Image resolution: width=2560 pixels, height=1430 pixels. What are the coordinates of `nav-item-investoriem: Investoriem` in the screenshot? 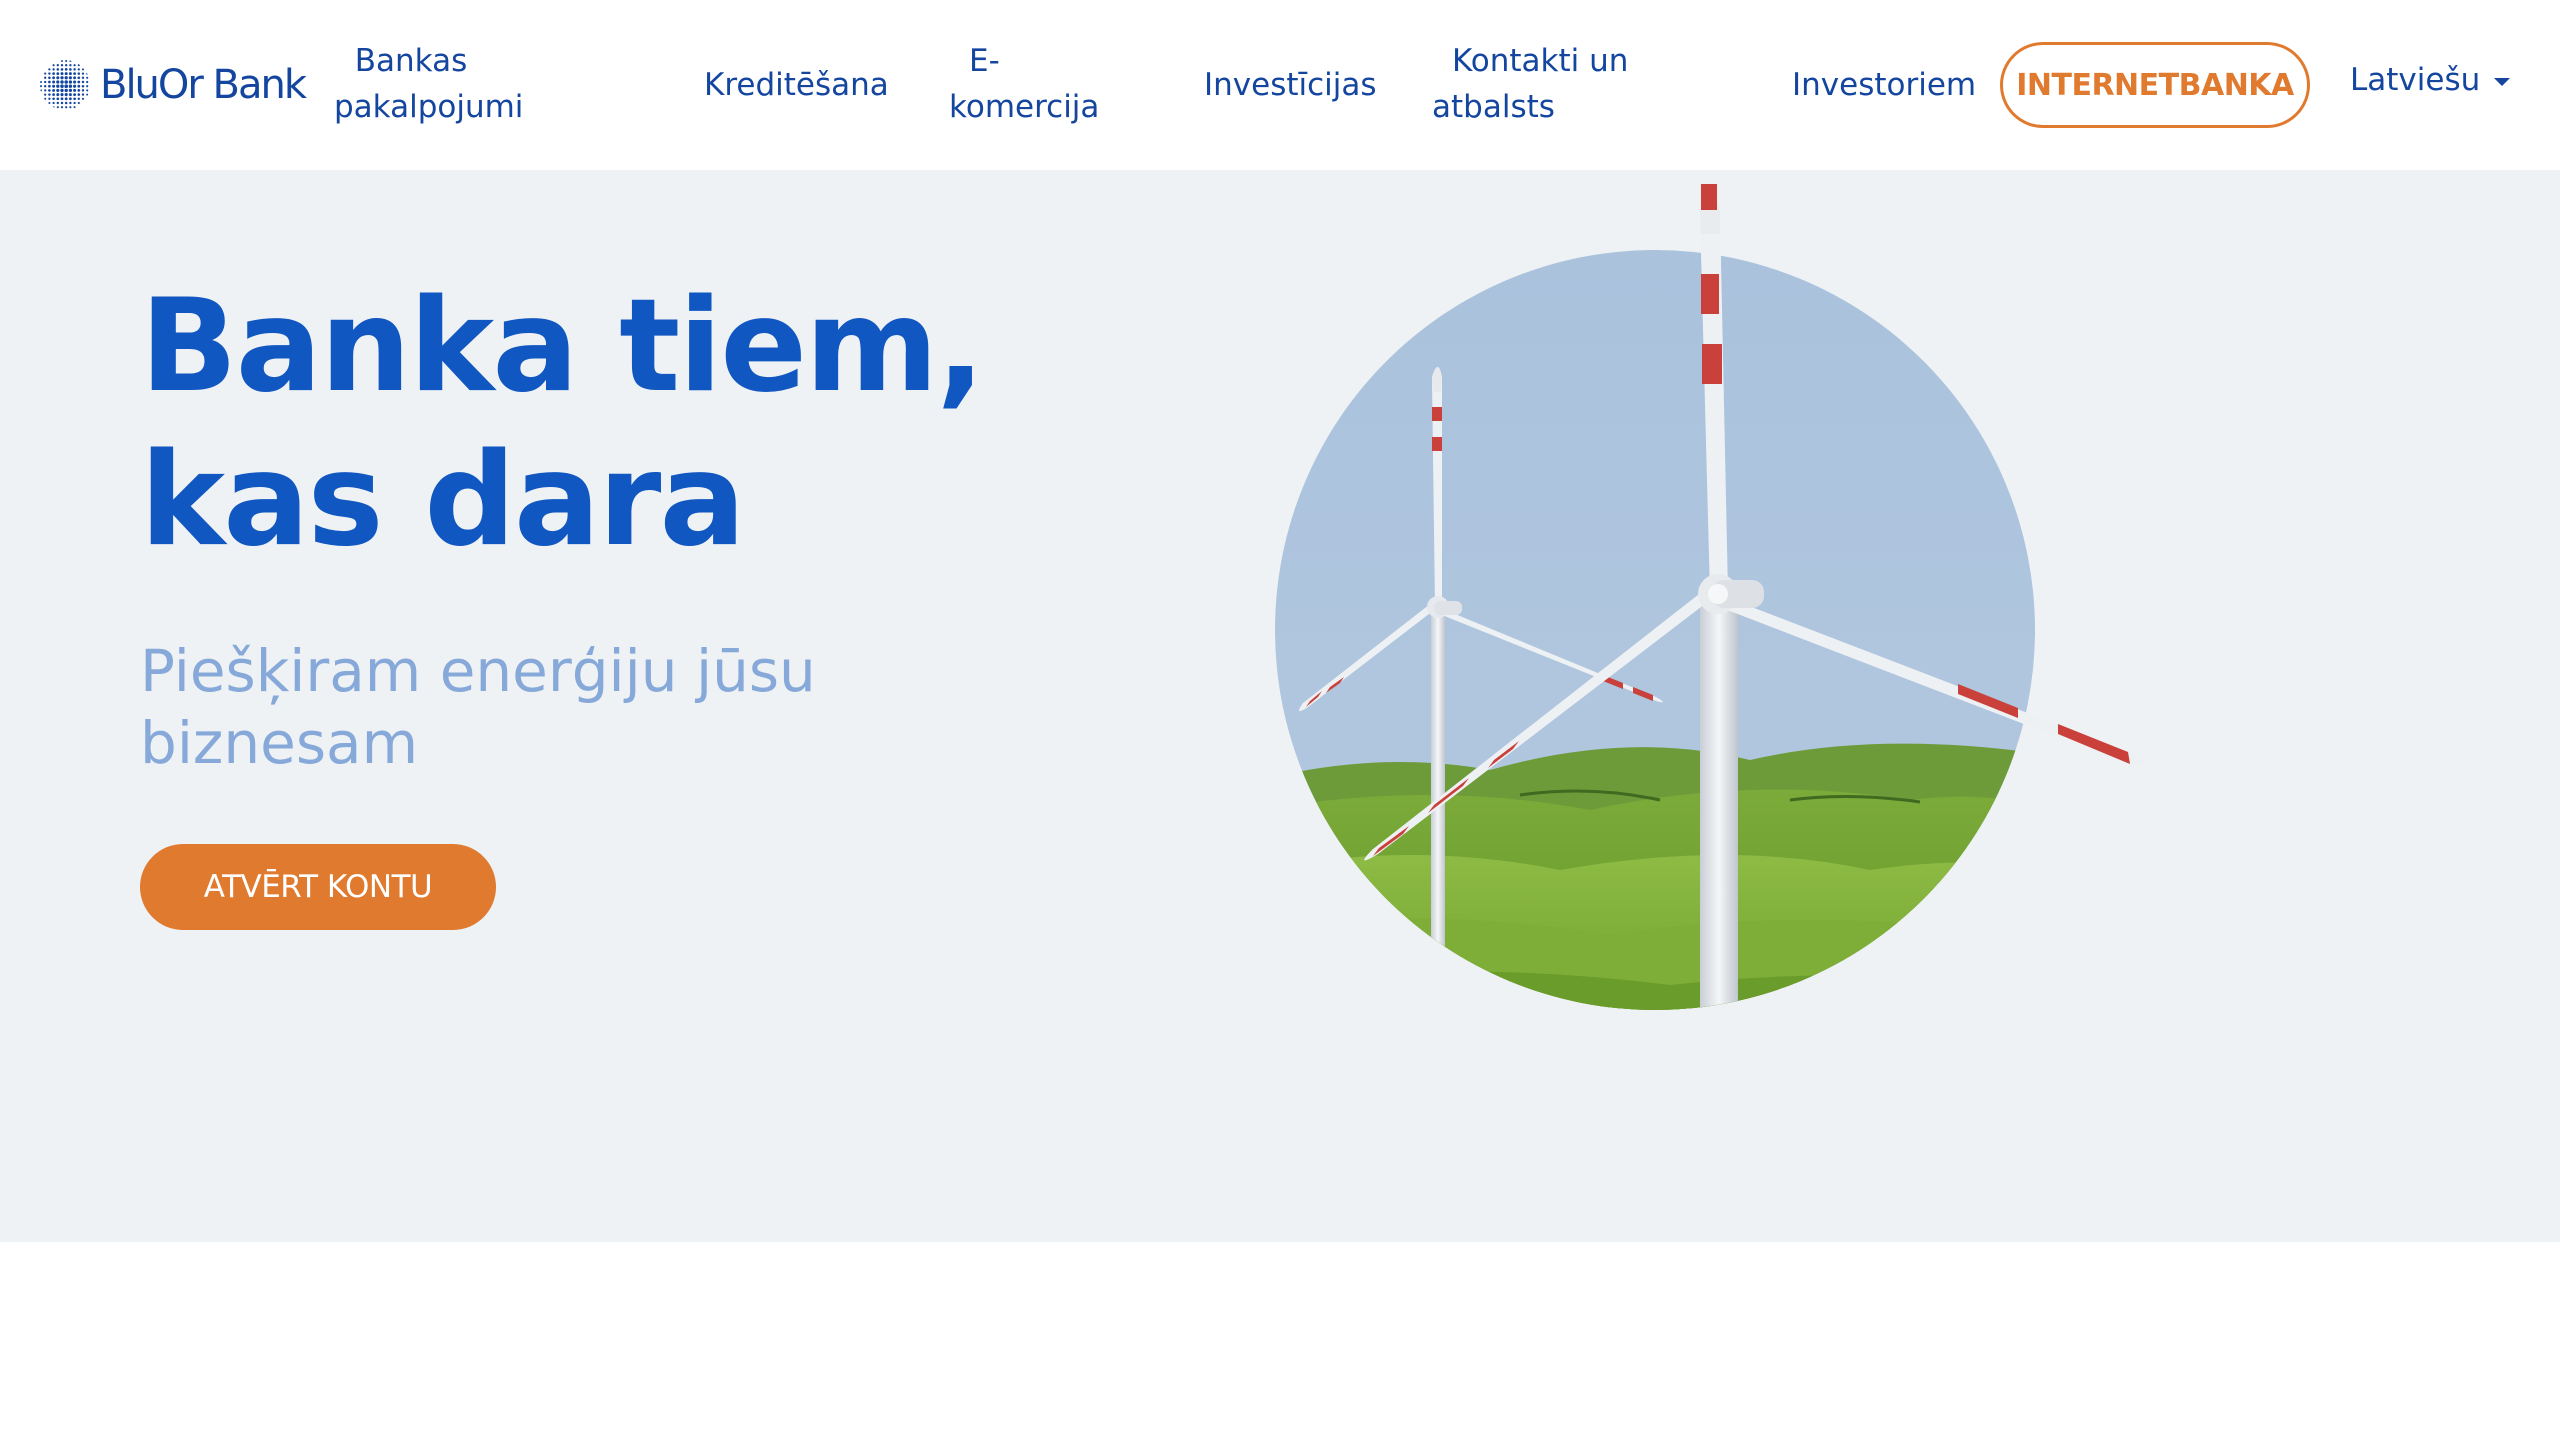 It's located at (1884, 85).